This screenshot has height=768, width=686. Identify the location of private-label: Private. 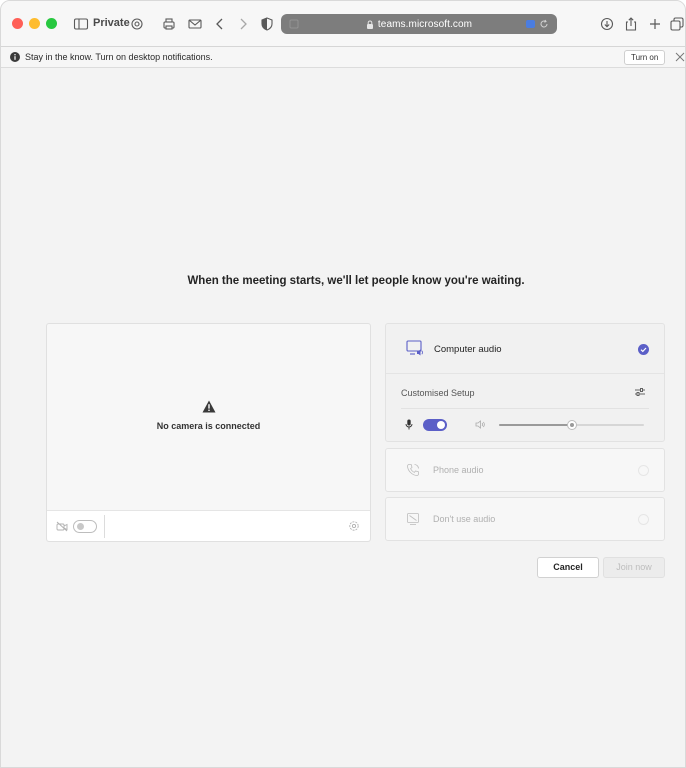
(111, 23).